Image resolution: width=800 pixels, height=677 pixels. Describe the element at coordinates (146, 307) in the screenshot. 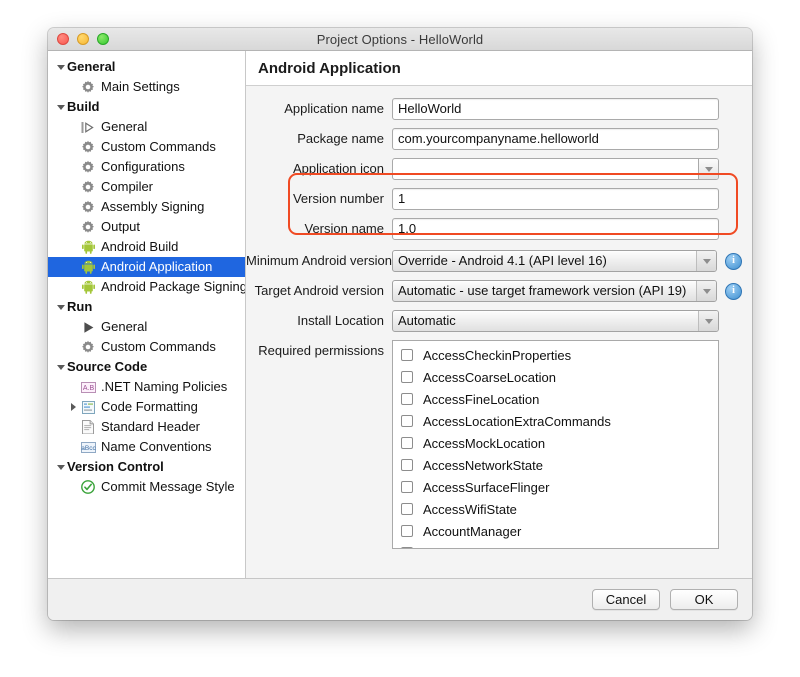

I see `sidebar-item-run: Run` at that location.